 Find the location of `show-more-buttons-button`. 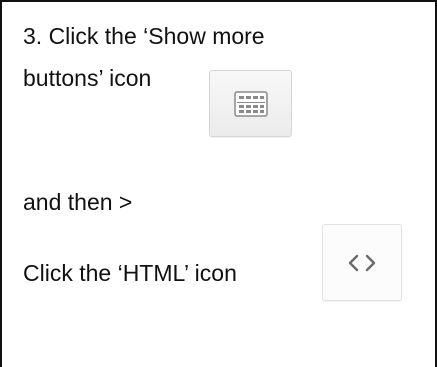

show-more-buttons-button is located at coordinates (250, 103).